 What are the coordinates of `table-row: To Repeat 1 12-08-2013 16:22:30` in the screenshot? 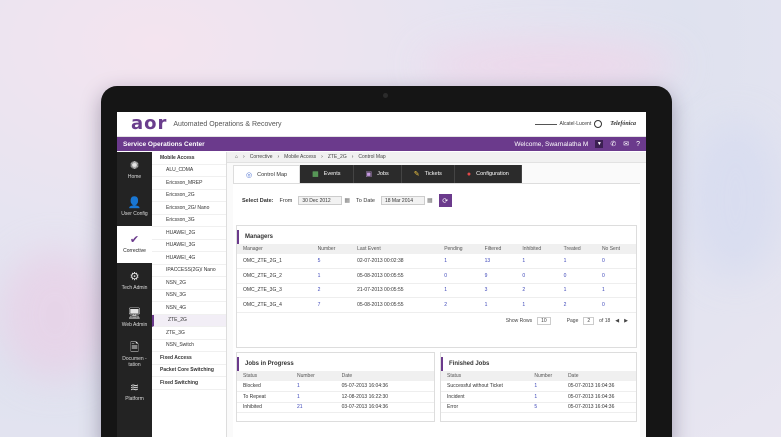 It's located at (335, 397).